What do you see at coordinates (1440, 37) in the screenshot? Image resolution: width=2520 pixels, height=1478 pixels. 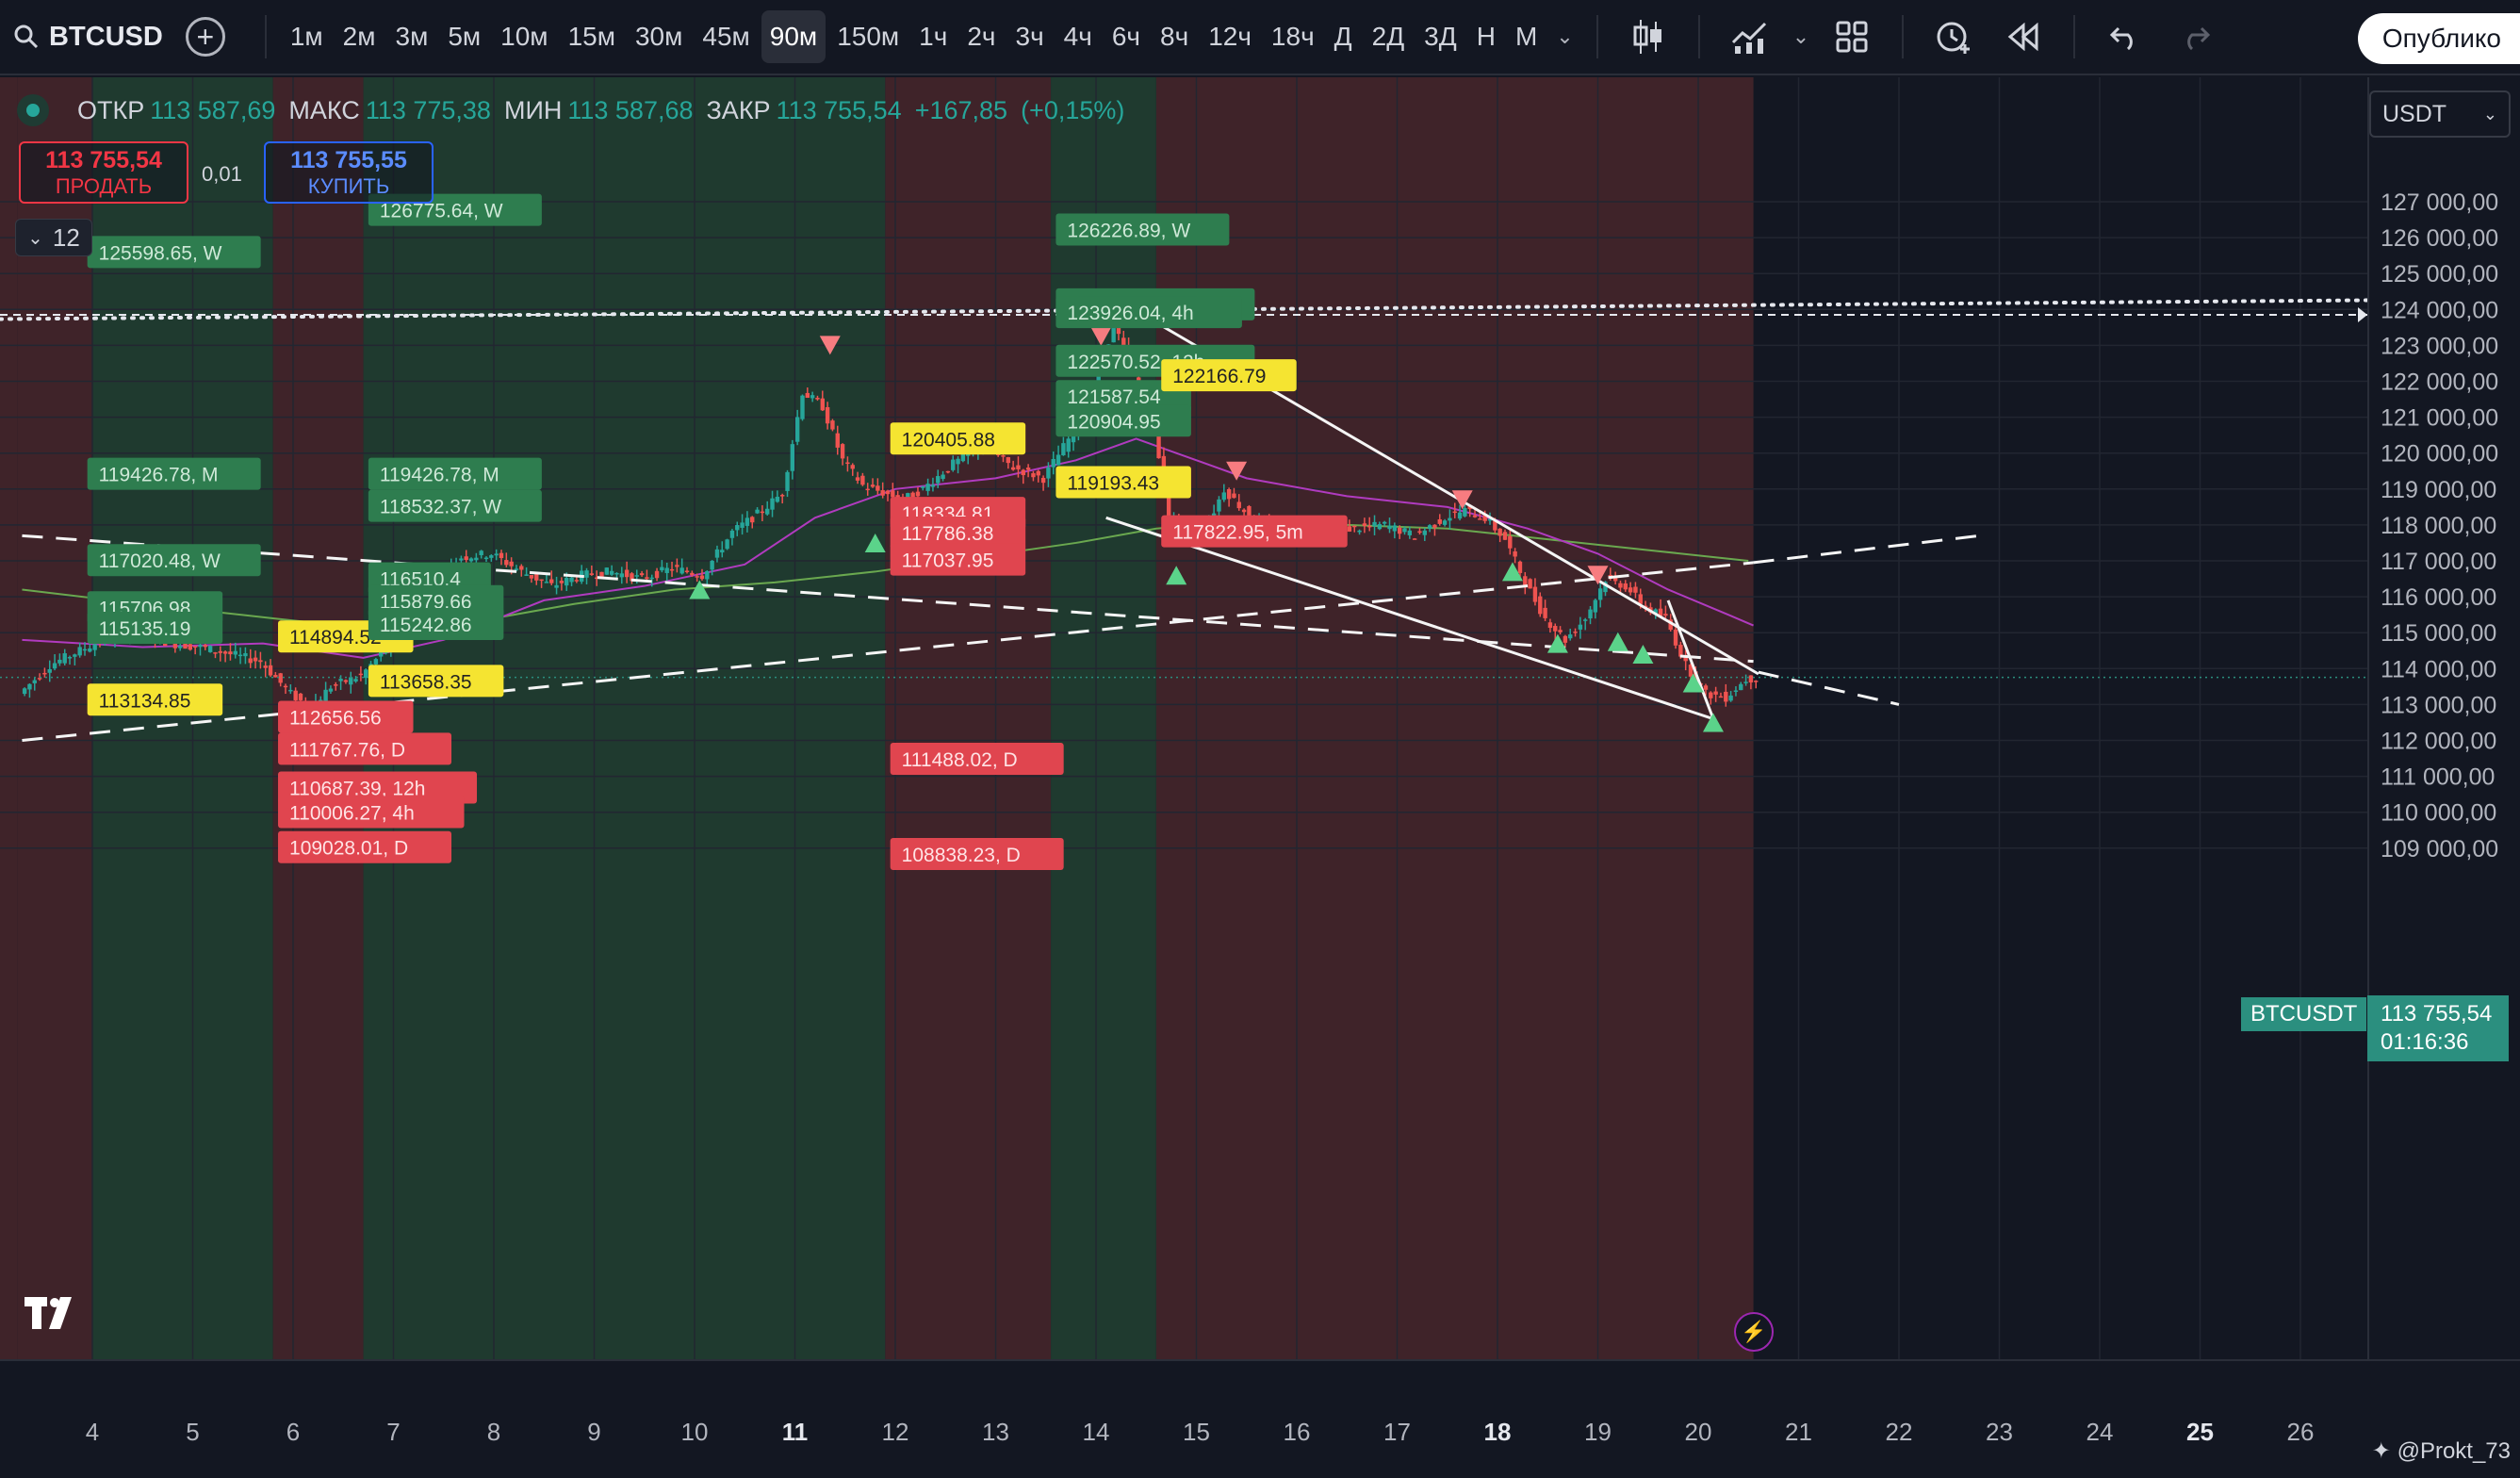 I see `timeframe-button: 3Д` at bounding box center [1440, 37].